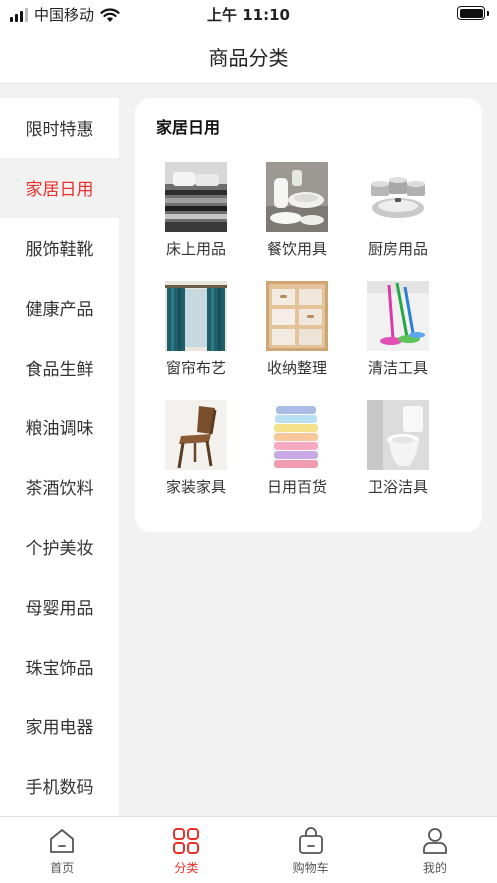 The image size is (497, 883). I want to click on sidebar-item-apparel: 服饰鞋靴, so click(59, 248).